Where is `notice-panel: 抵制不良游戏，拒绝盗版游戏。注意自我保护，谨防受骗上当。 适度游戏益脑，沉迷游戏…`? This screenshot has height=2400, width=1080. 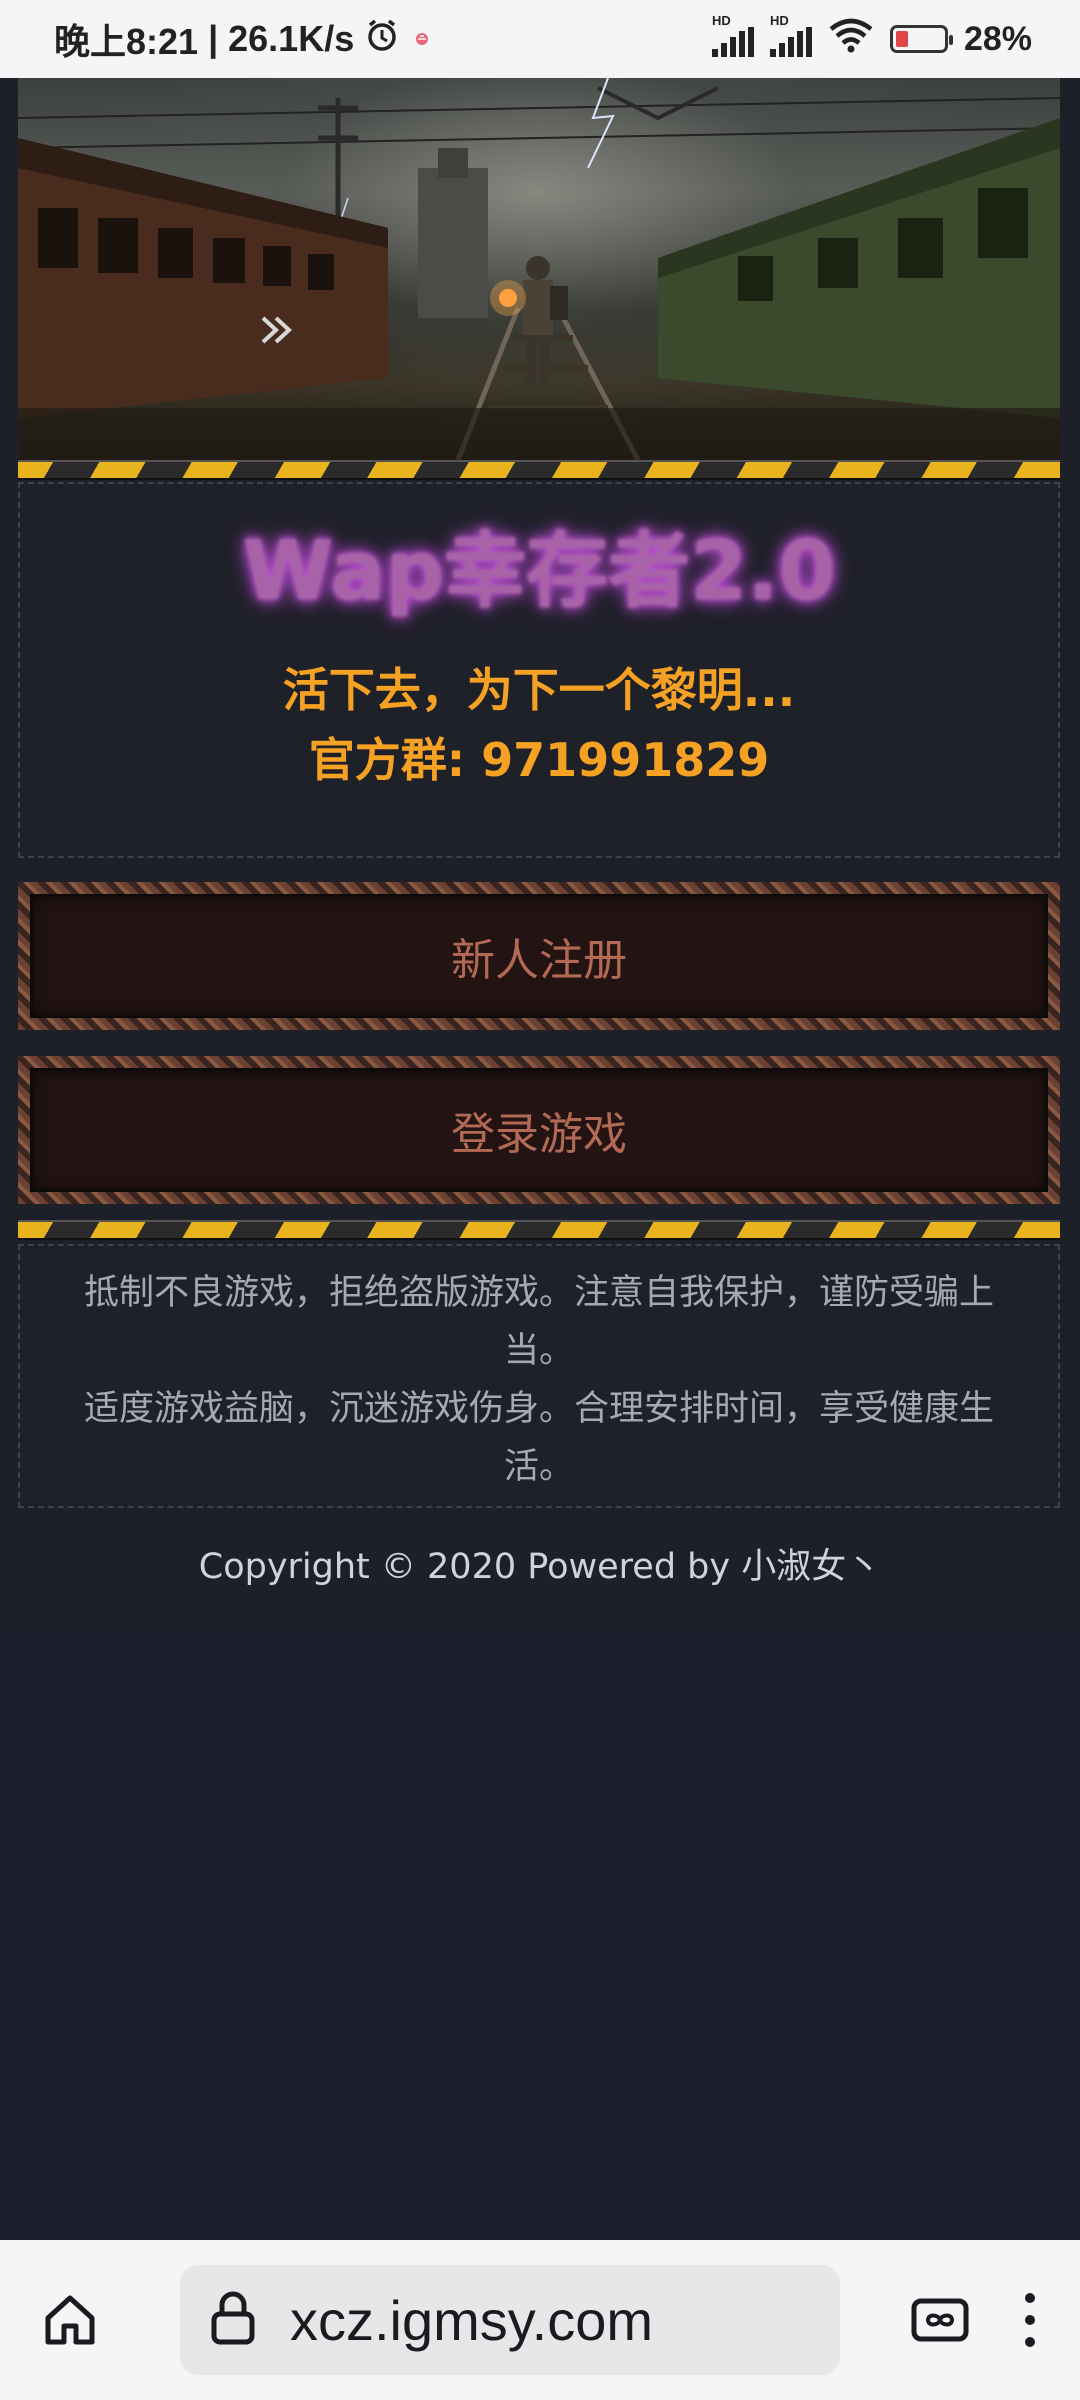 notice-panel: 抵制不良游戏，拒绝盗版游戏。注意自我保护，谨防受骗上当。 适度游戏益脑，沉迷游戏… is located at coordinates (539, 1376).